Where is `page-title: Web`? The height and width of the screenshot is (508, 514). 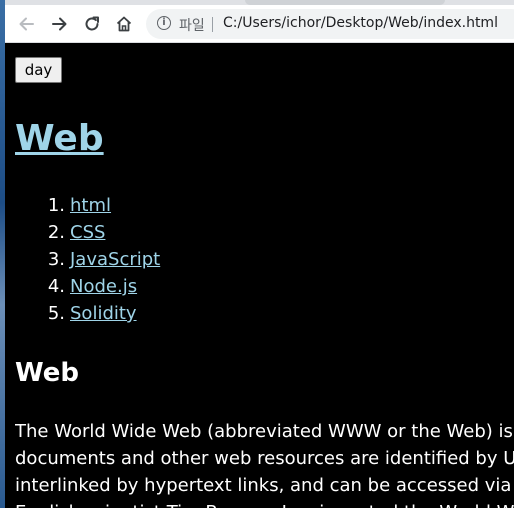
page-title: Web is located at coordinates (59, 139).